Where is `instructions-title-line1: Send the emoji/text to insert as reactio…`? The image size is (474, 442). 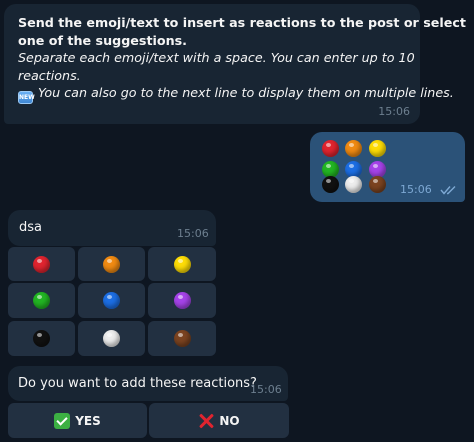
instructions-title-line1: Send the emoji/text to insert as reactio… is located at coordinates (242, 22).